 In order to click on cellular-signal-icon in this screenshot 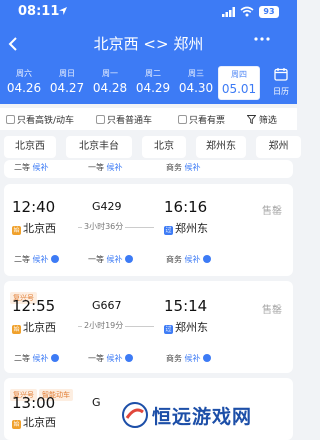, I will do `click(228, 12)`.